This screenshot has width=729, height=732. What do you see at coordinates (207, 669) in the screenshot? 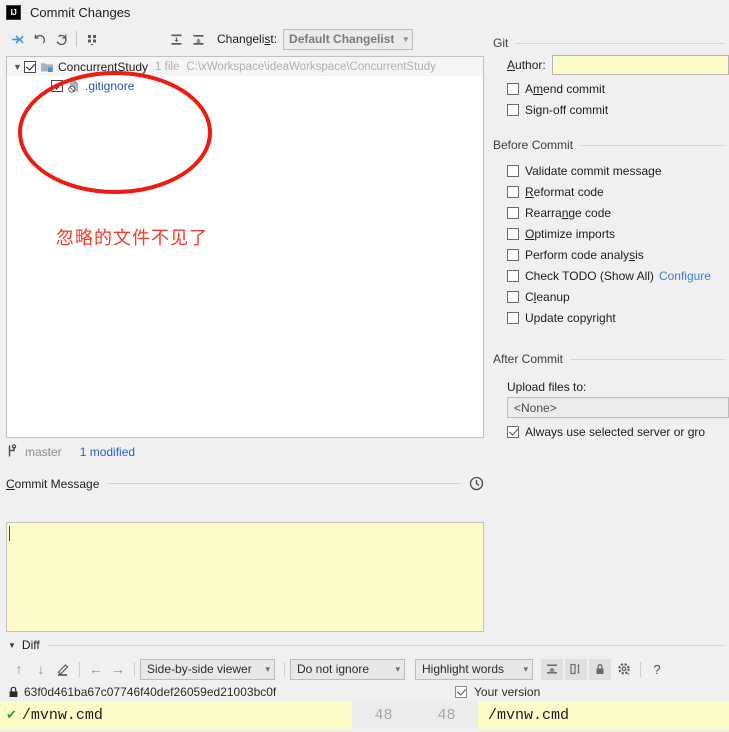
I see `viewer-mode-dropdown: Side-by-side viewer ▾` at bounding box center [207, 669].